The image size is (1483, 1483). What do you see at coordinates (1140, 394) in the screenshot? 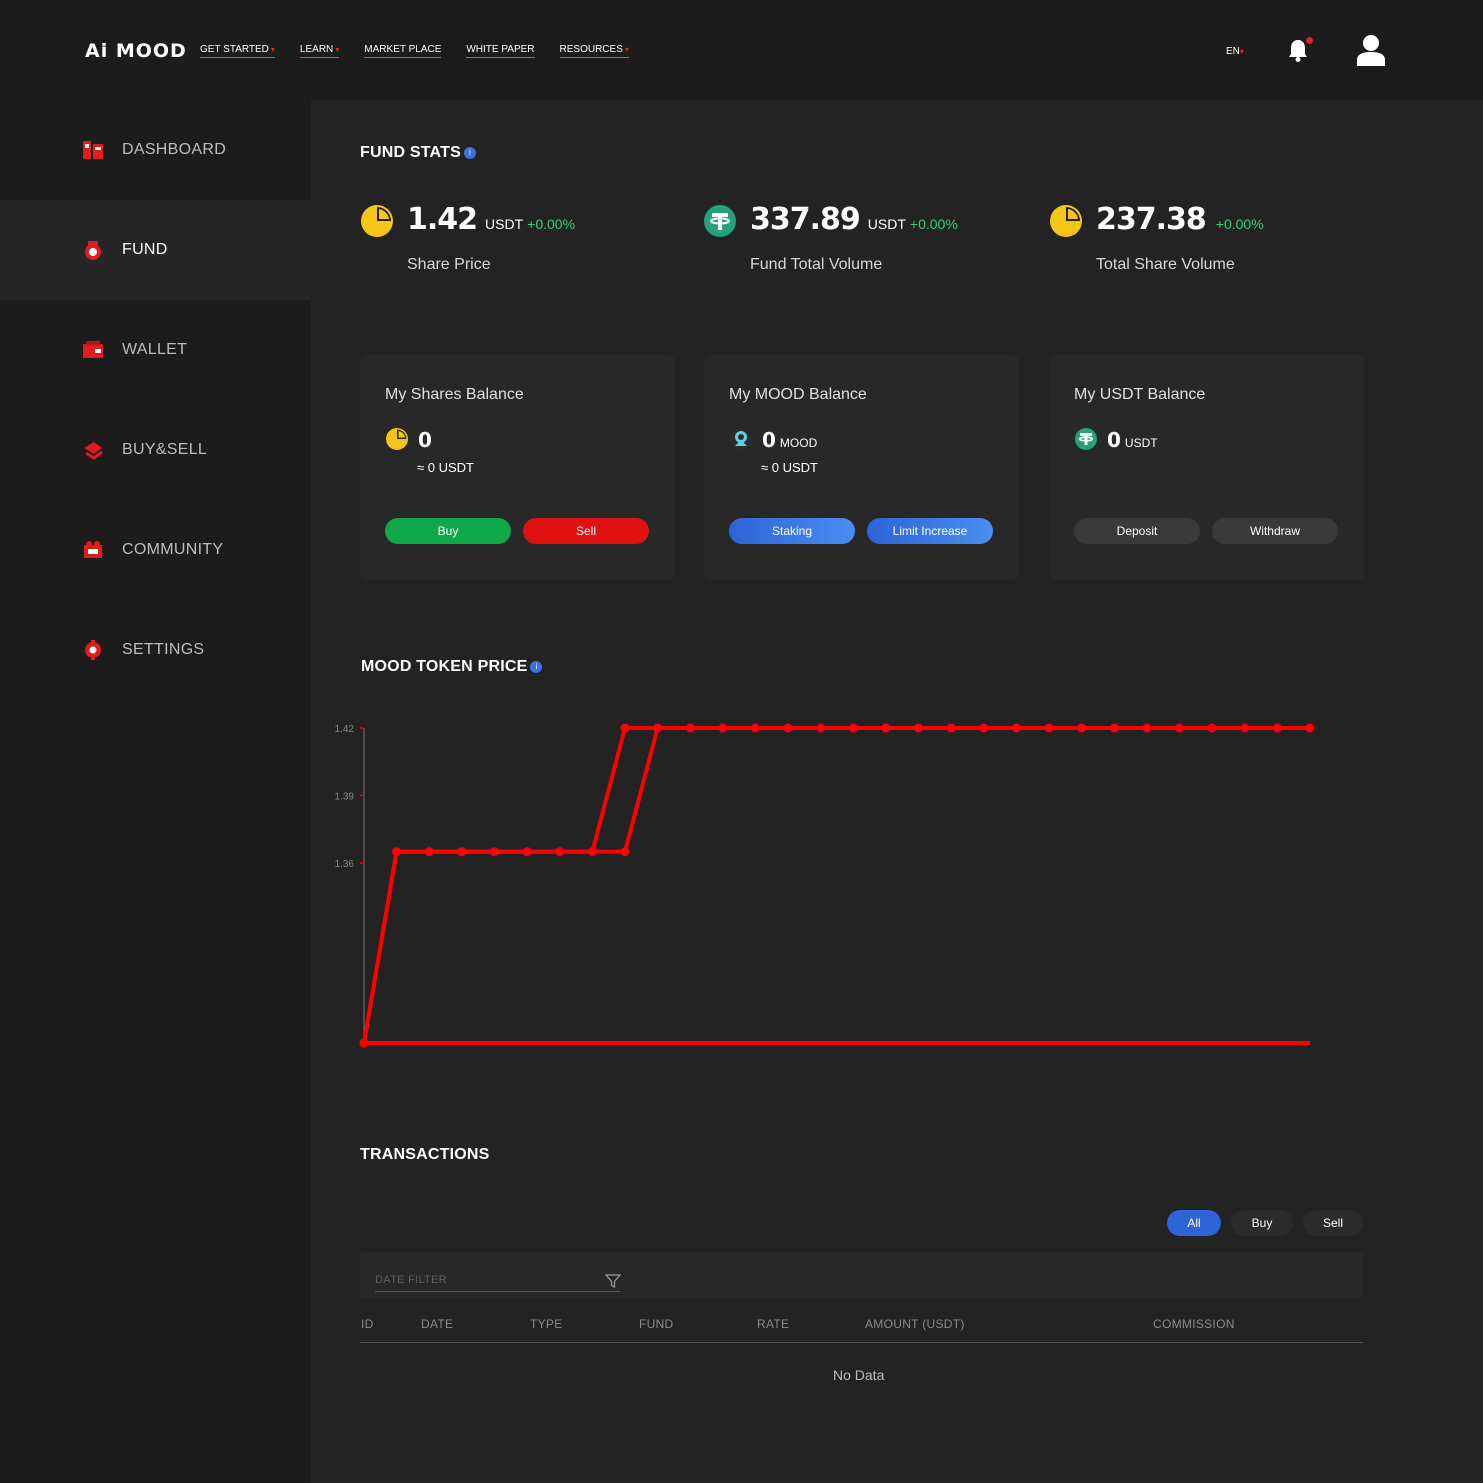
I see `card-title: My USDT Balance` at bounding box center [1140, 394].